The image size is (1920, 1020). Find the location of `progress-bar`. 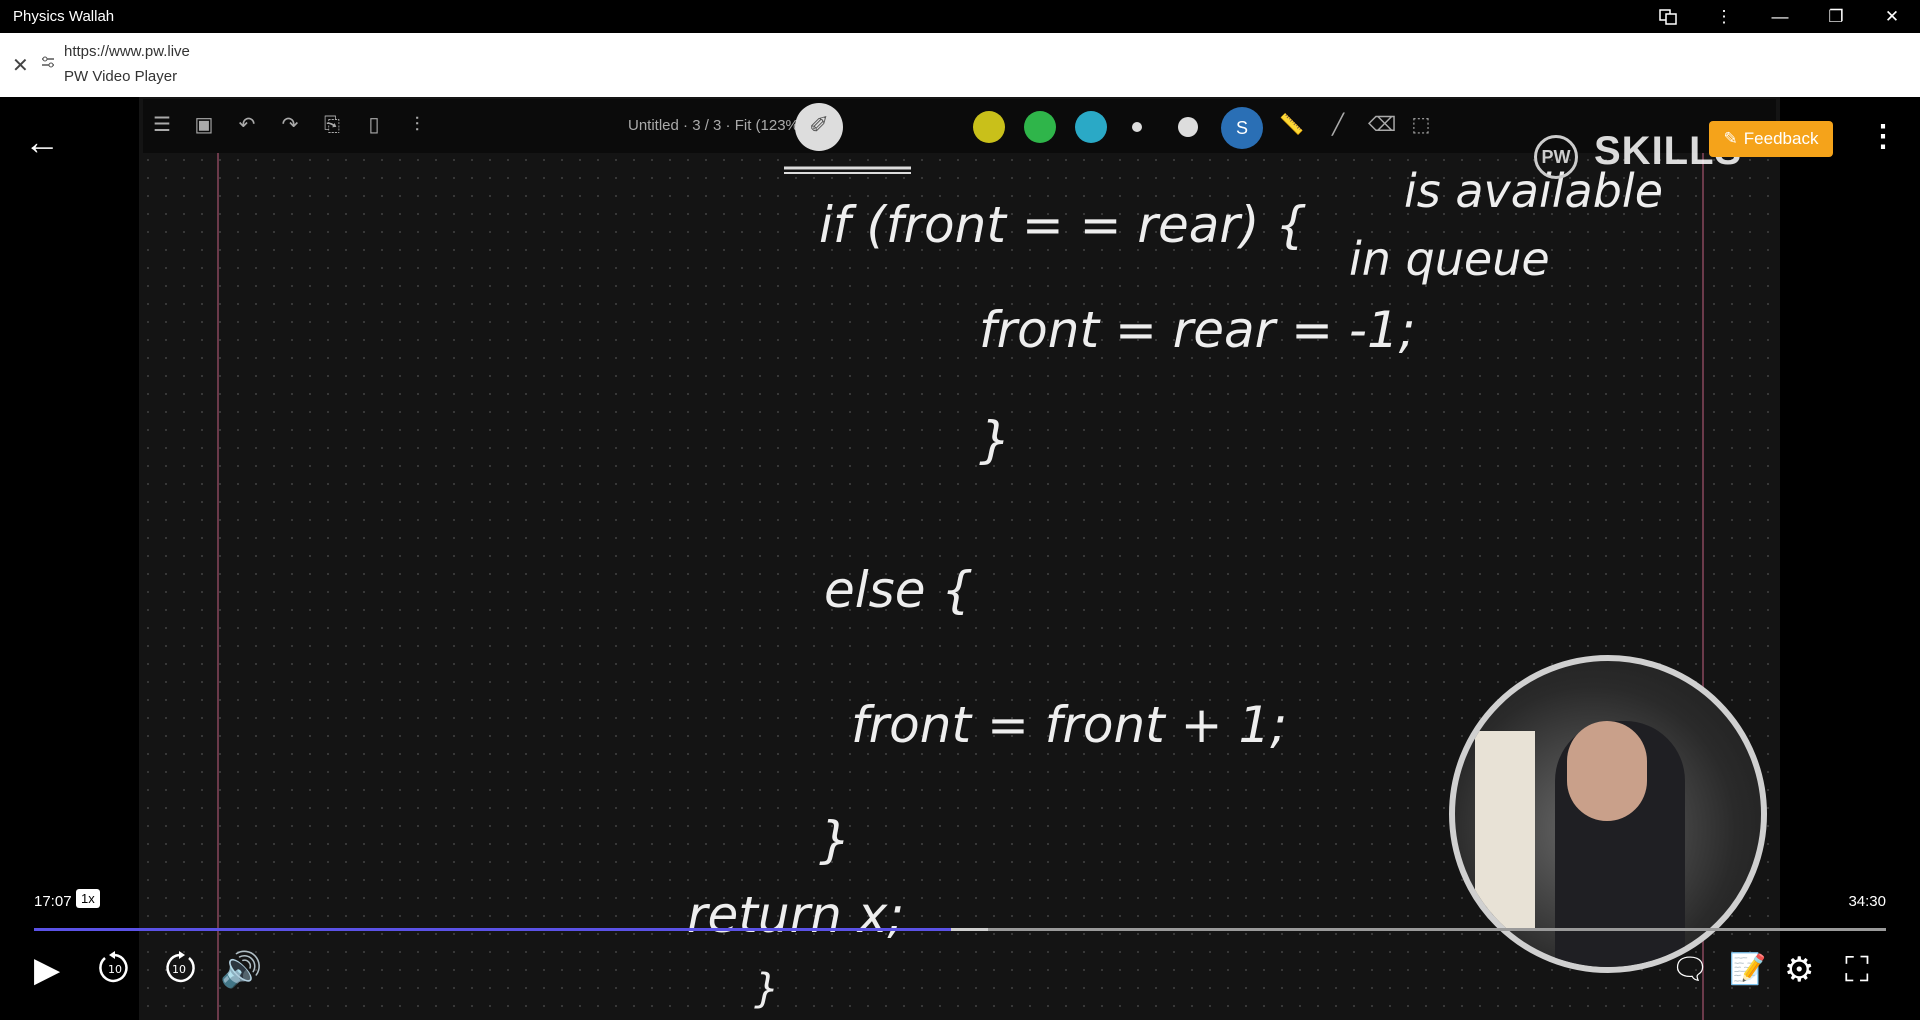

progress-bar is located at coordinates (960, 929).